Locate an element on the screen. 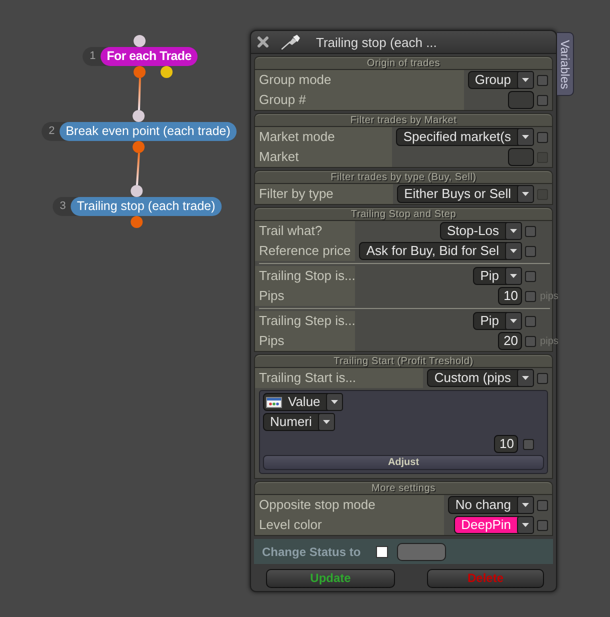 This screenshot has height=617, width=610. status-field is located at coordinates (421, 551).